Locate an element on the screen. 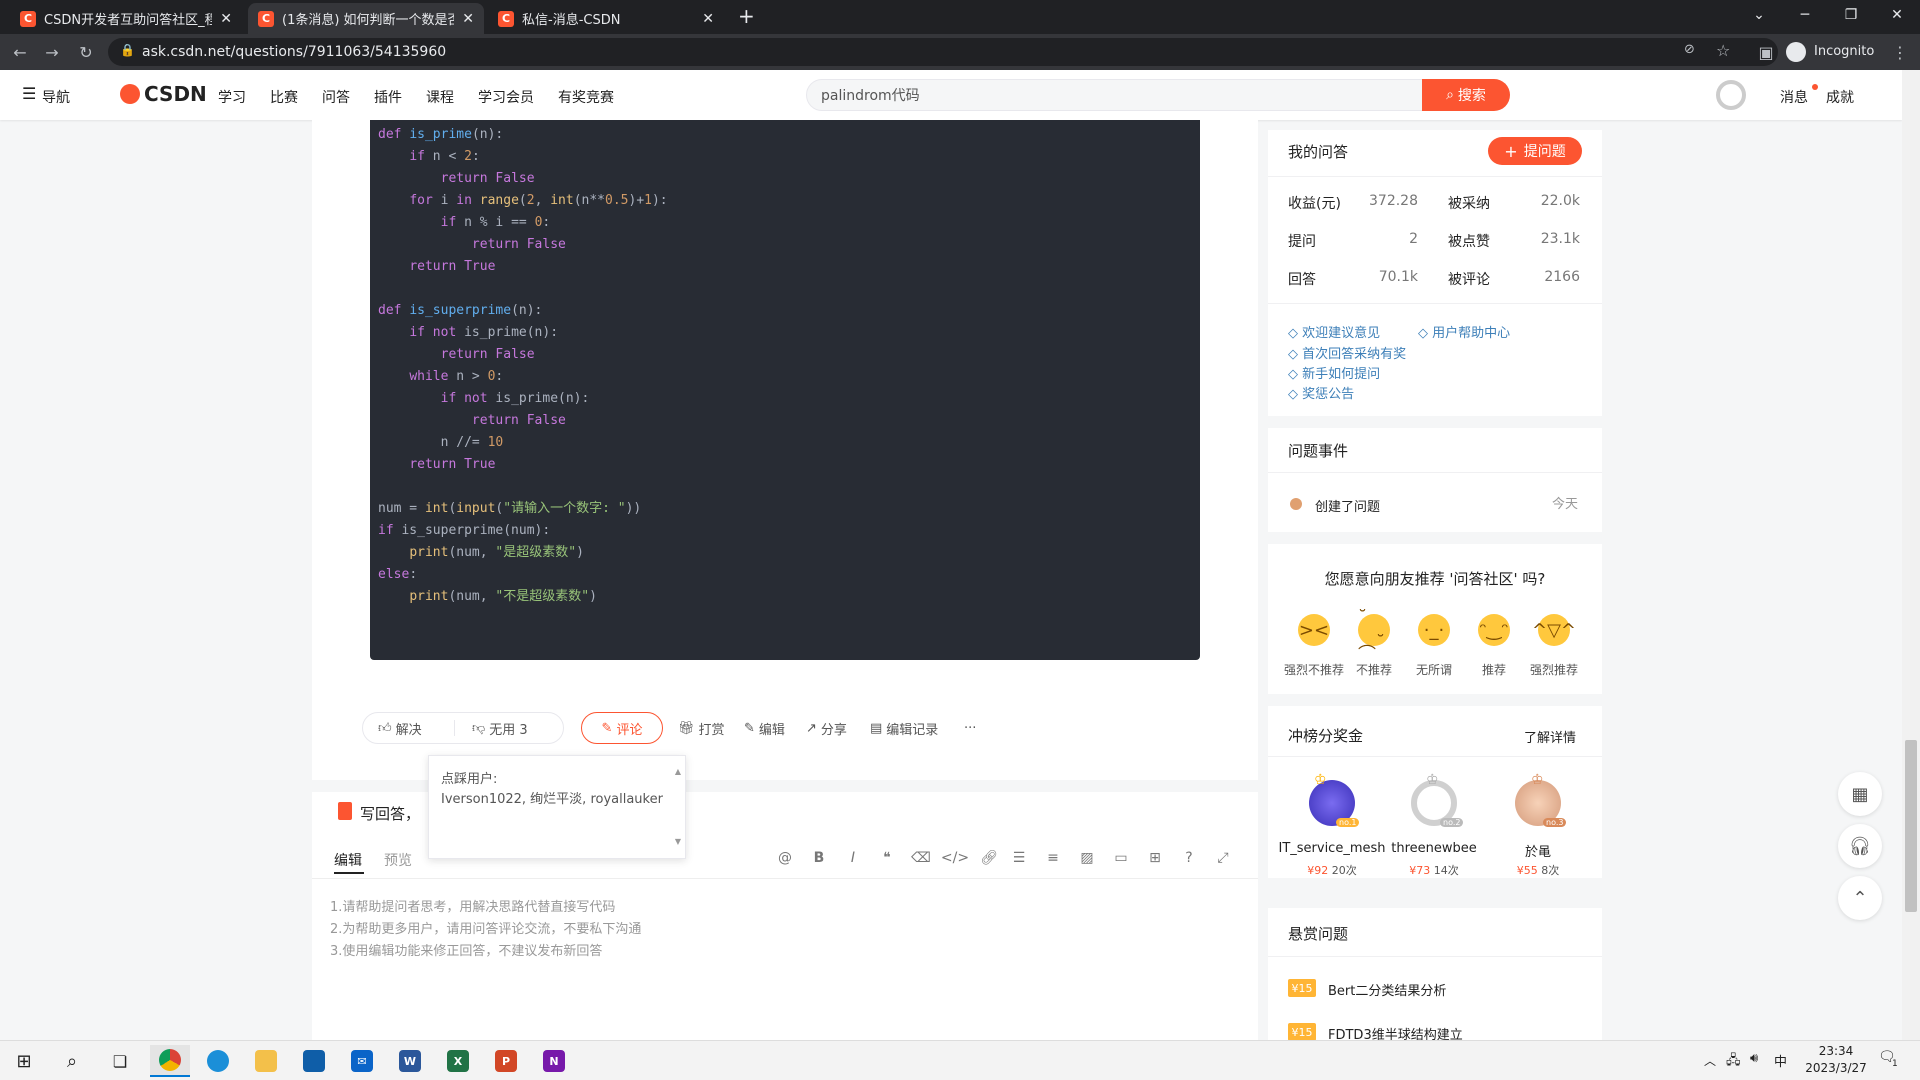 The width and height of the screenshot is (1920, 1080). mention-icon: @ is located at coordinates (785, 858).